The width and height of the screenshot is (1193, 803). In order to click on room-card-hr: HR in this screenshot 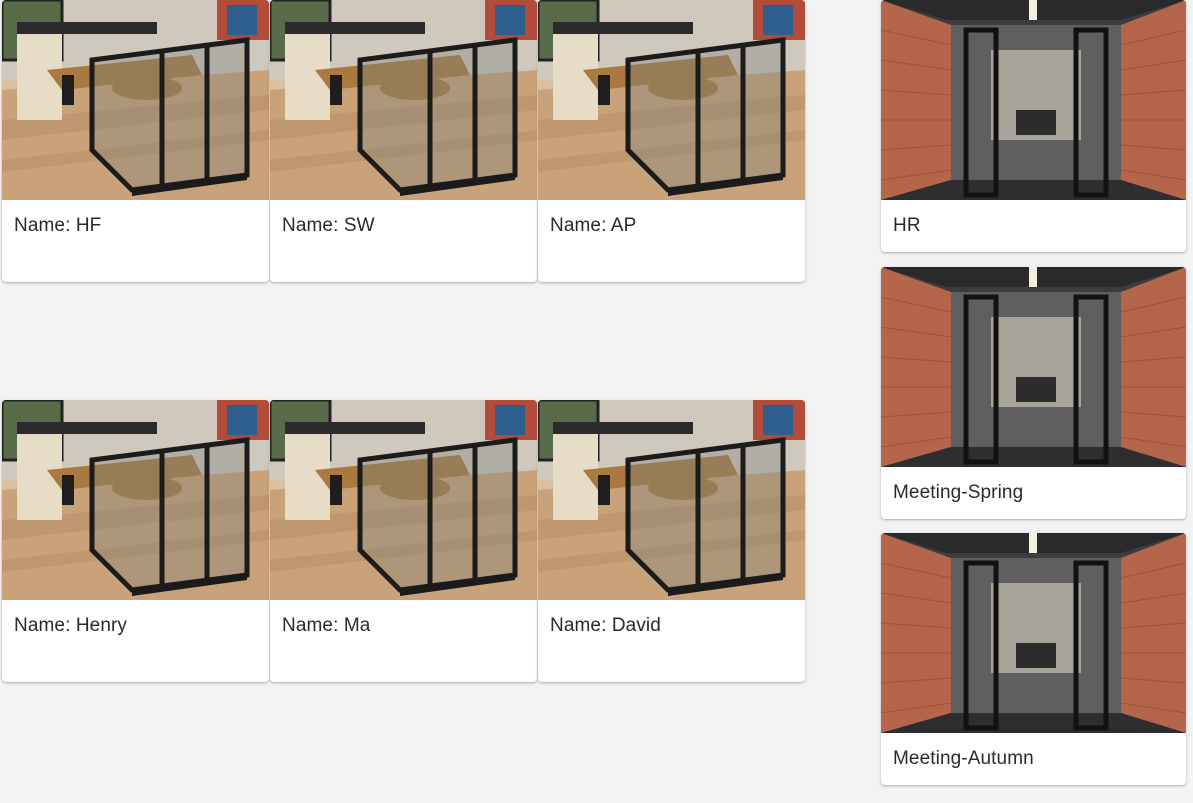, I will do `click(1033, 126)`.